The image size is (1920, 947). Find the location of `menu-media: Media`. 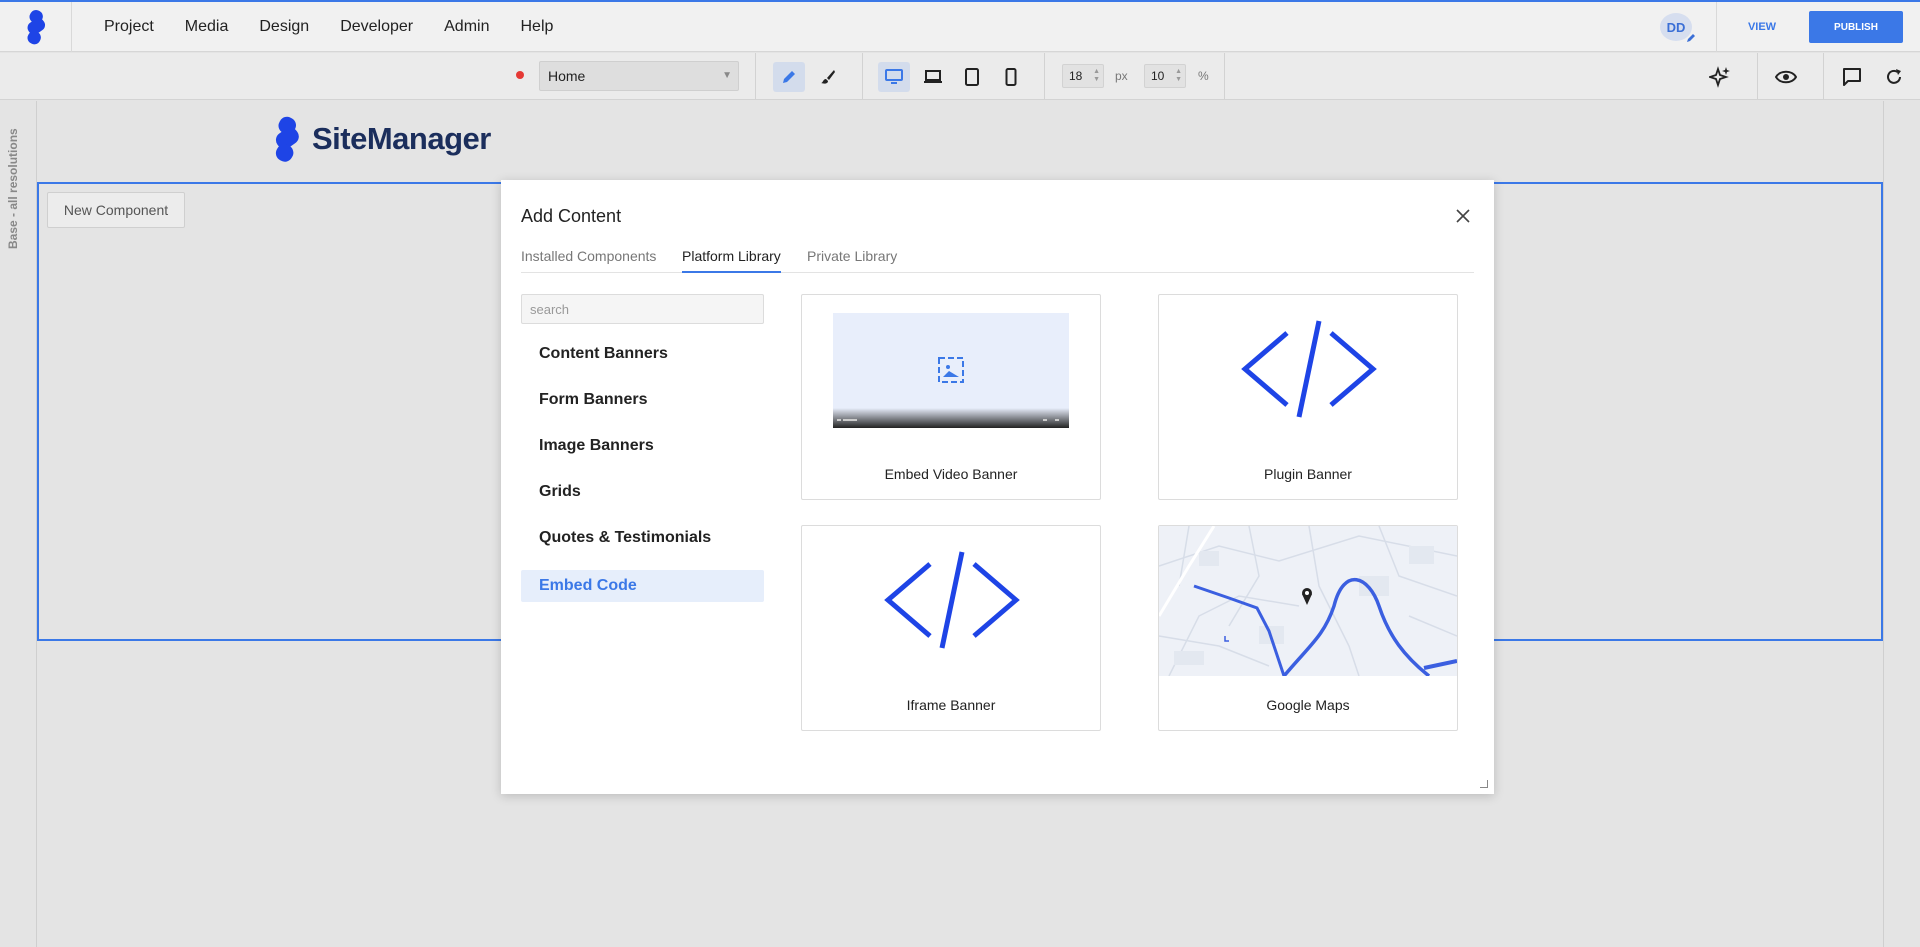

menu-media: Media is located at coordinates (207, 27).